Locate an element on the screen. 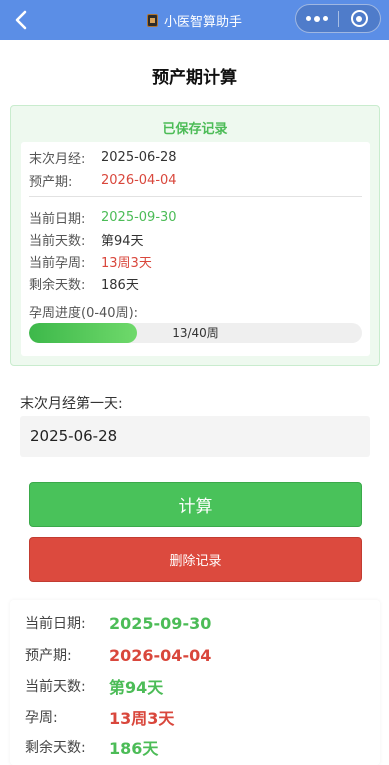 The width and height of the screenshot is (389, 765). saved-due-row: 预产期: 2026-04-04 is located at coordinates (103, 180).